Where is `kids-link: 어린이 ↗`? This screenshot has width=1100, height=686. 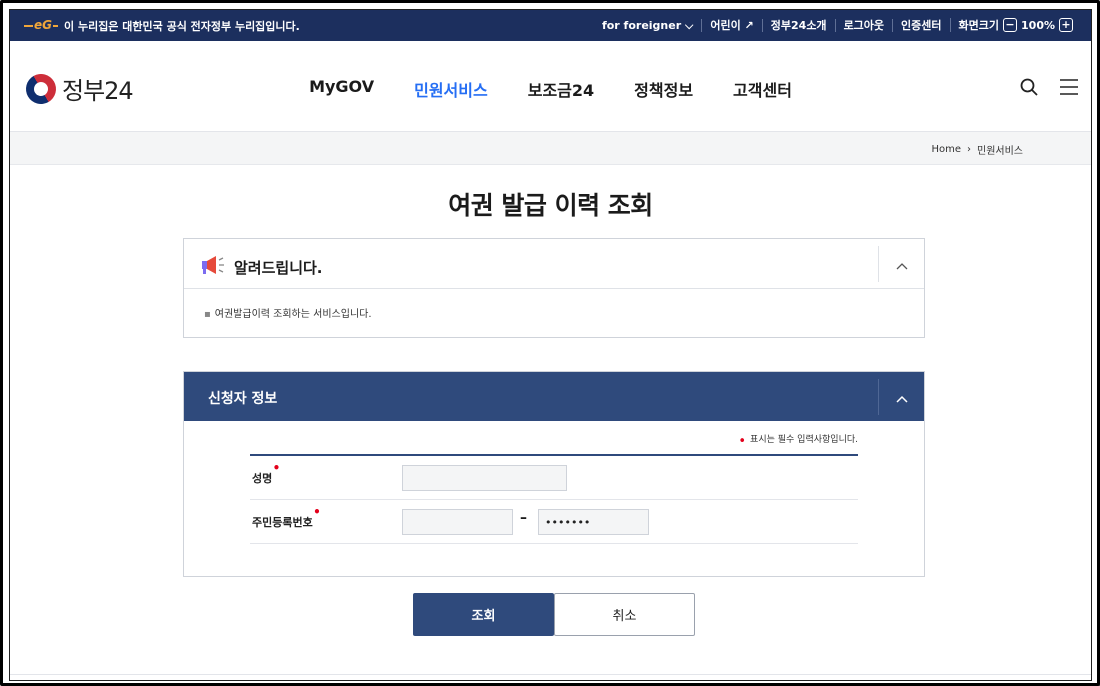
kids-link: 어린이 ↗ is located at coordinates (731, 25).